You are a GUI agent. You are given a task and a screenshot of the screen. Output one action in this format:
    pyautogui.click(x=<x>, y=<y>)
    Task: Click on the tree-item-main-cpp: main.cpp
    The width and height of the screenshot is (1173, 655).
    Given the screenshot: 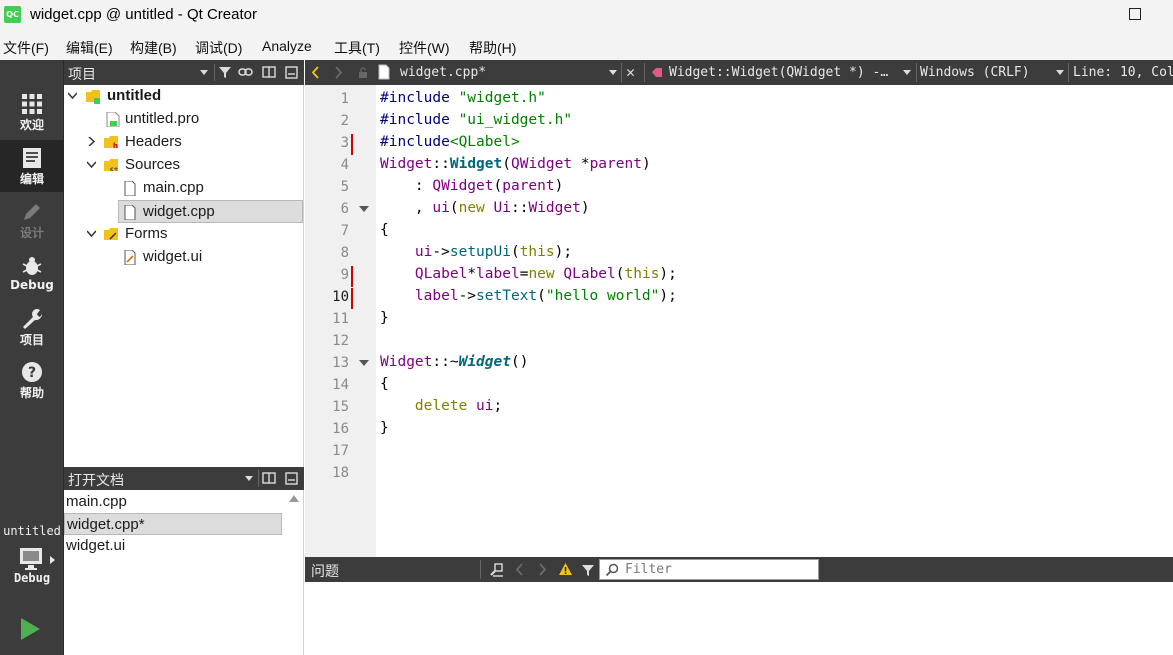 What is the action you would take?
    pyautogui.click(x=183, y=188)
    